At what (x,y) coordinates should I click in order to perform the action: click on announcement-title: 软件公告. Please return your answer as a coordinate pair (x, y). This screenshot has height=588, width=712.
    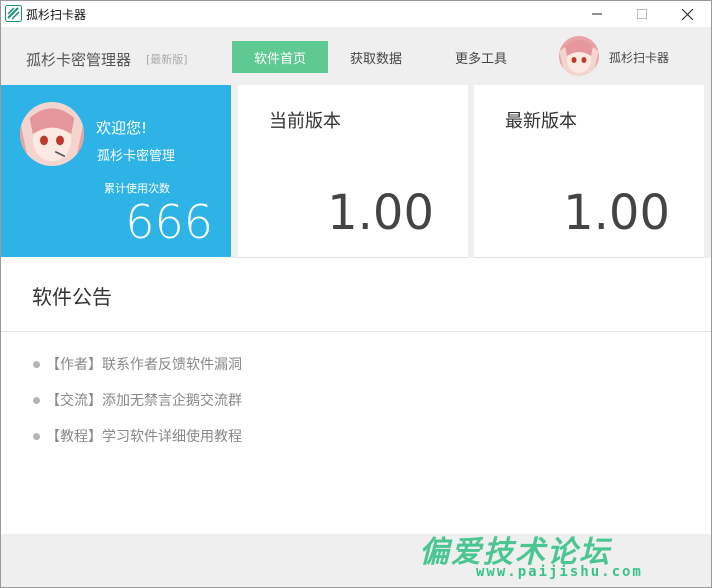
    Looking at the image, I should click on (72, 297).